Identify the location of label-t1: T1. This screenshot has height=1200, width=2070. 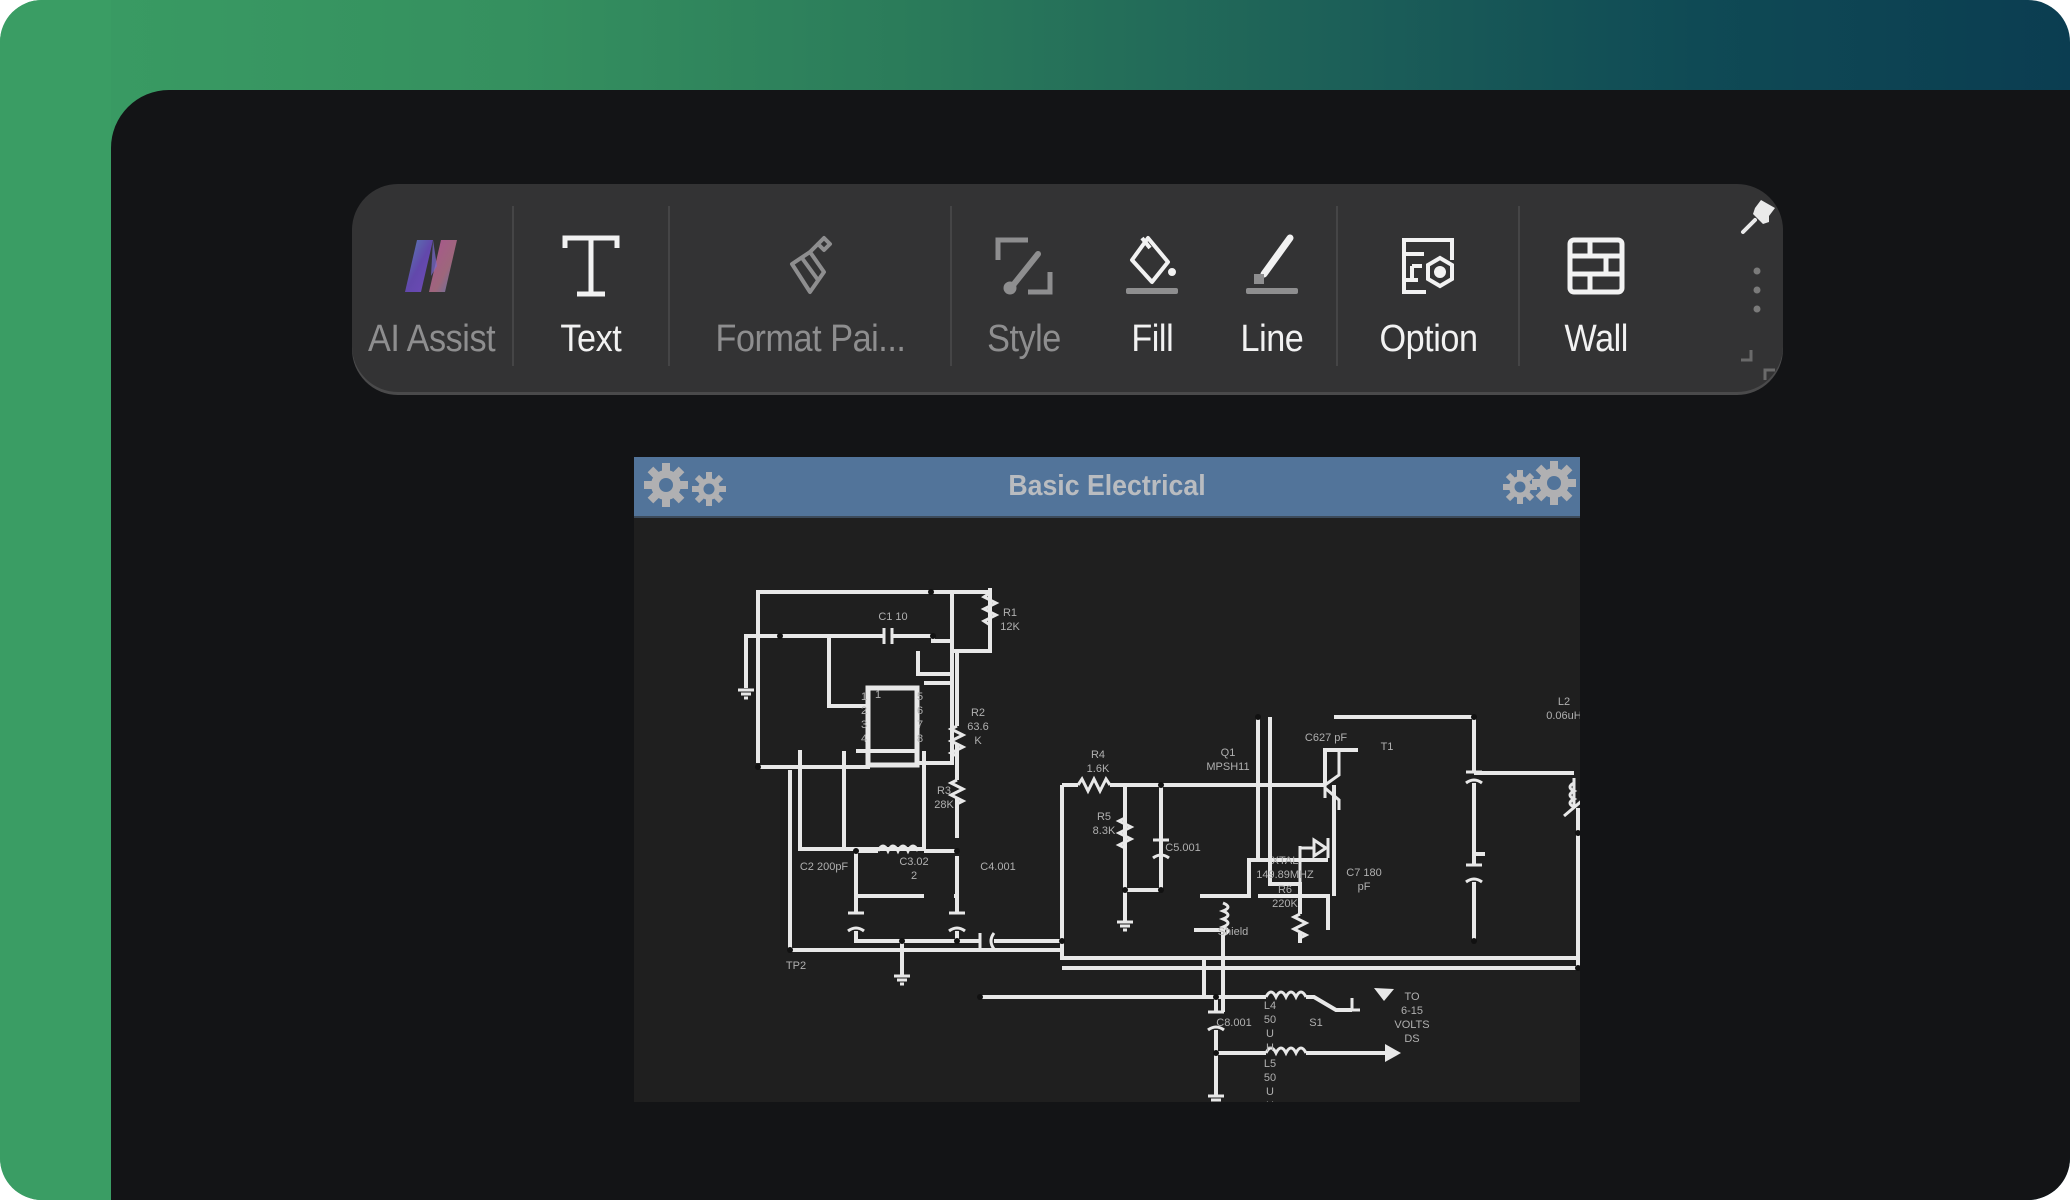
(1387, 747).